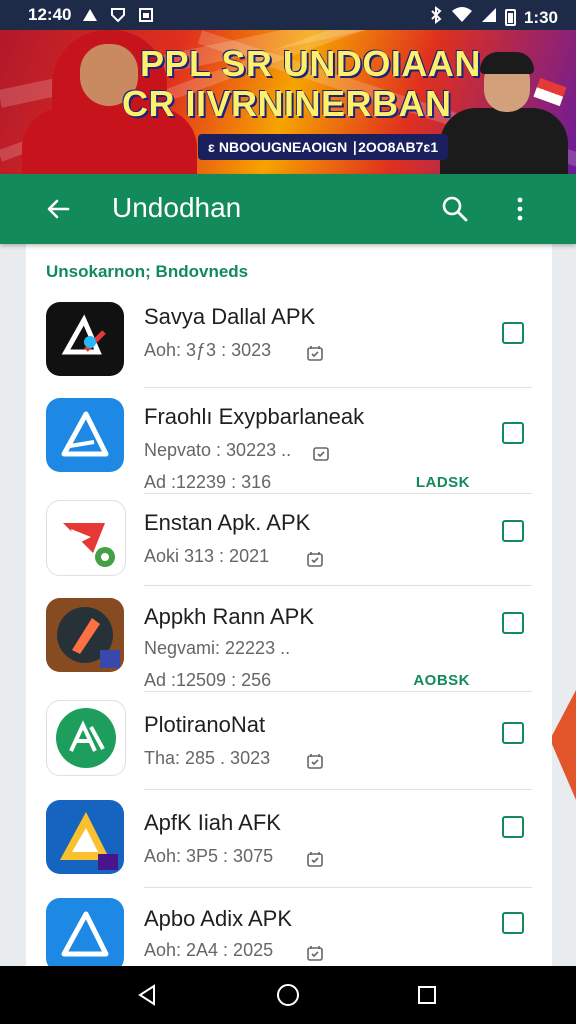 Image resolution: width=576 pixels, height=1024 pixels. What do you see at coordinates (441, 680) in the screenshot?
I see `download-tag: AOBSK` at bounding box center [441, 680].